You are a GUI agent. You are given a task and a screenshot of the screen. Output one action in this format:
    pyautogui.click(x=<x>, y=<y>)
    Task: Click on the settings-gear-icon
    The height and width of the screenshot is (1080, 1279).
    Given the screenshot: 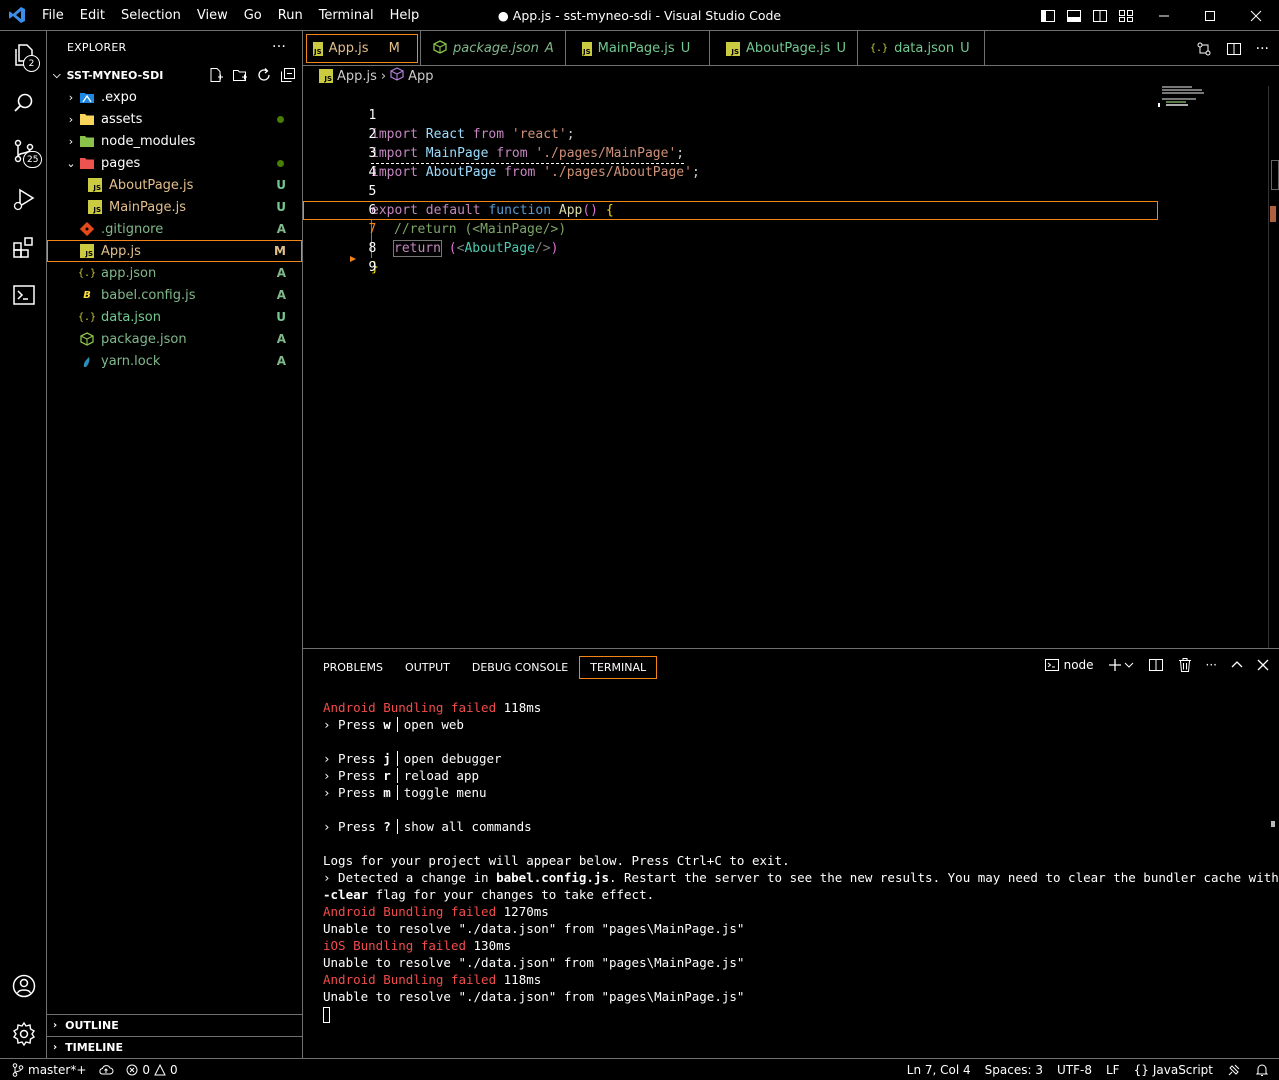 What is the action you would take?
    pyautogui.click(x=23, y=1034)
    